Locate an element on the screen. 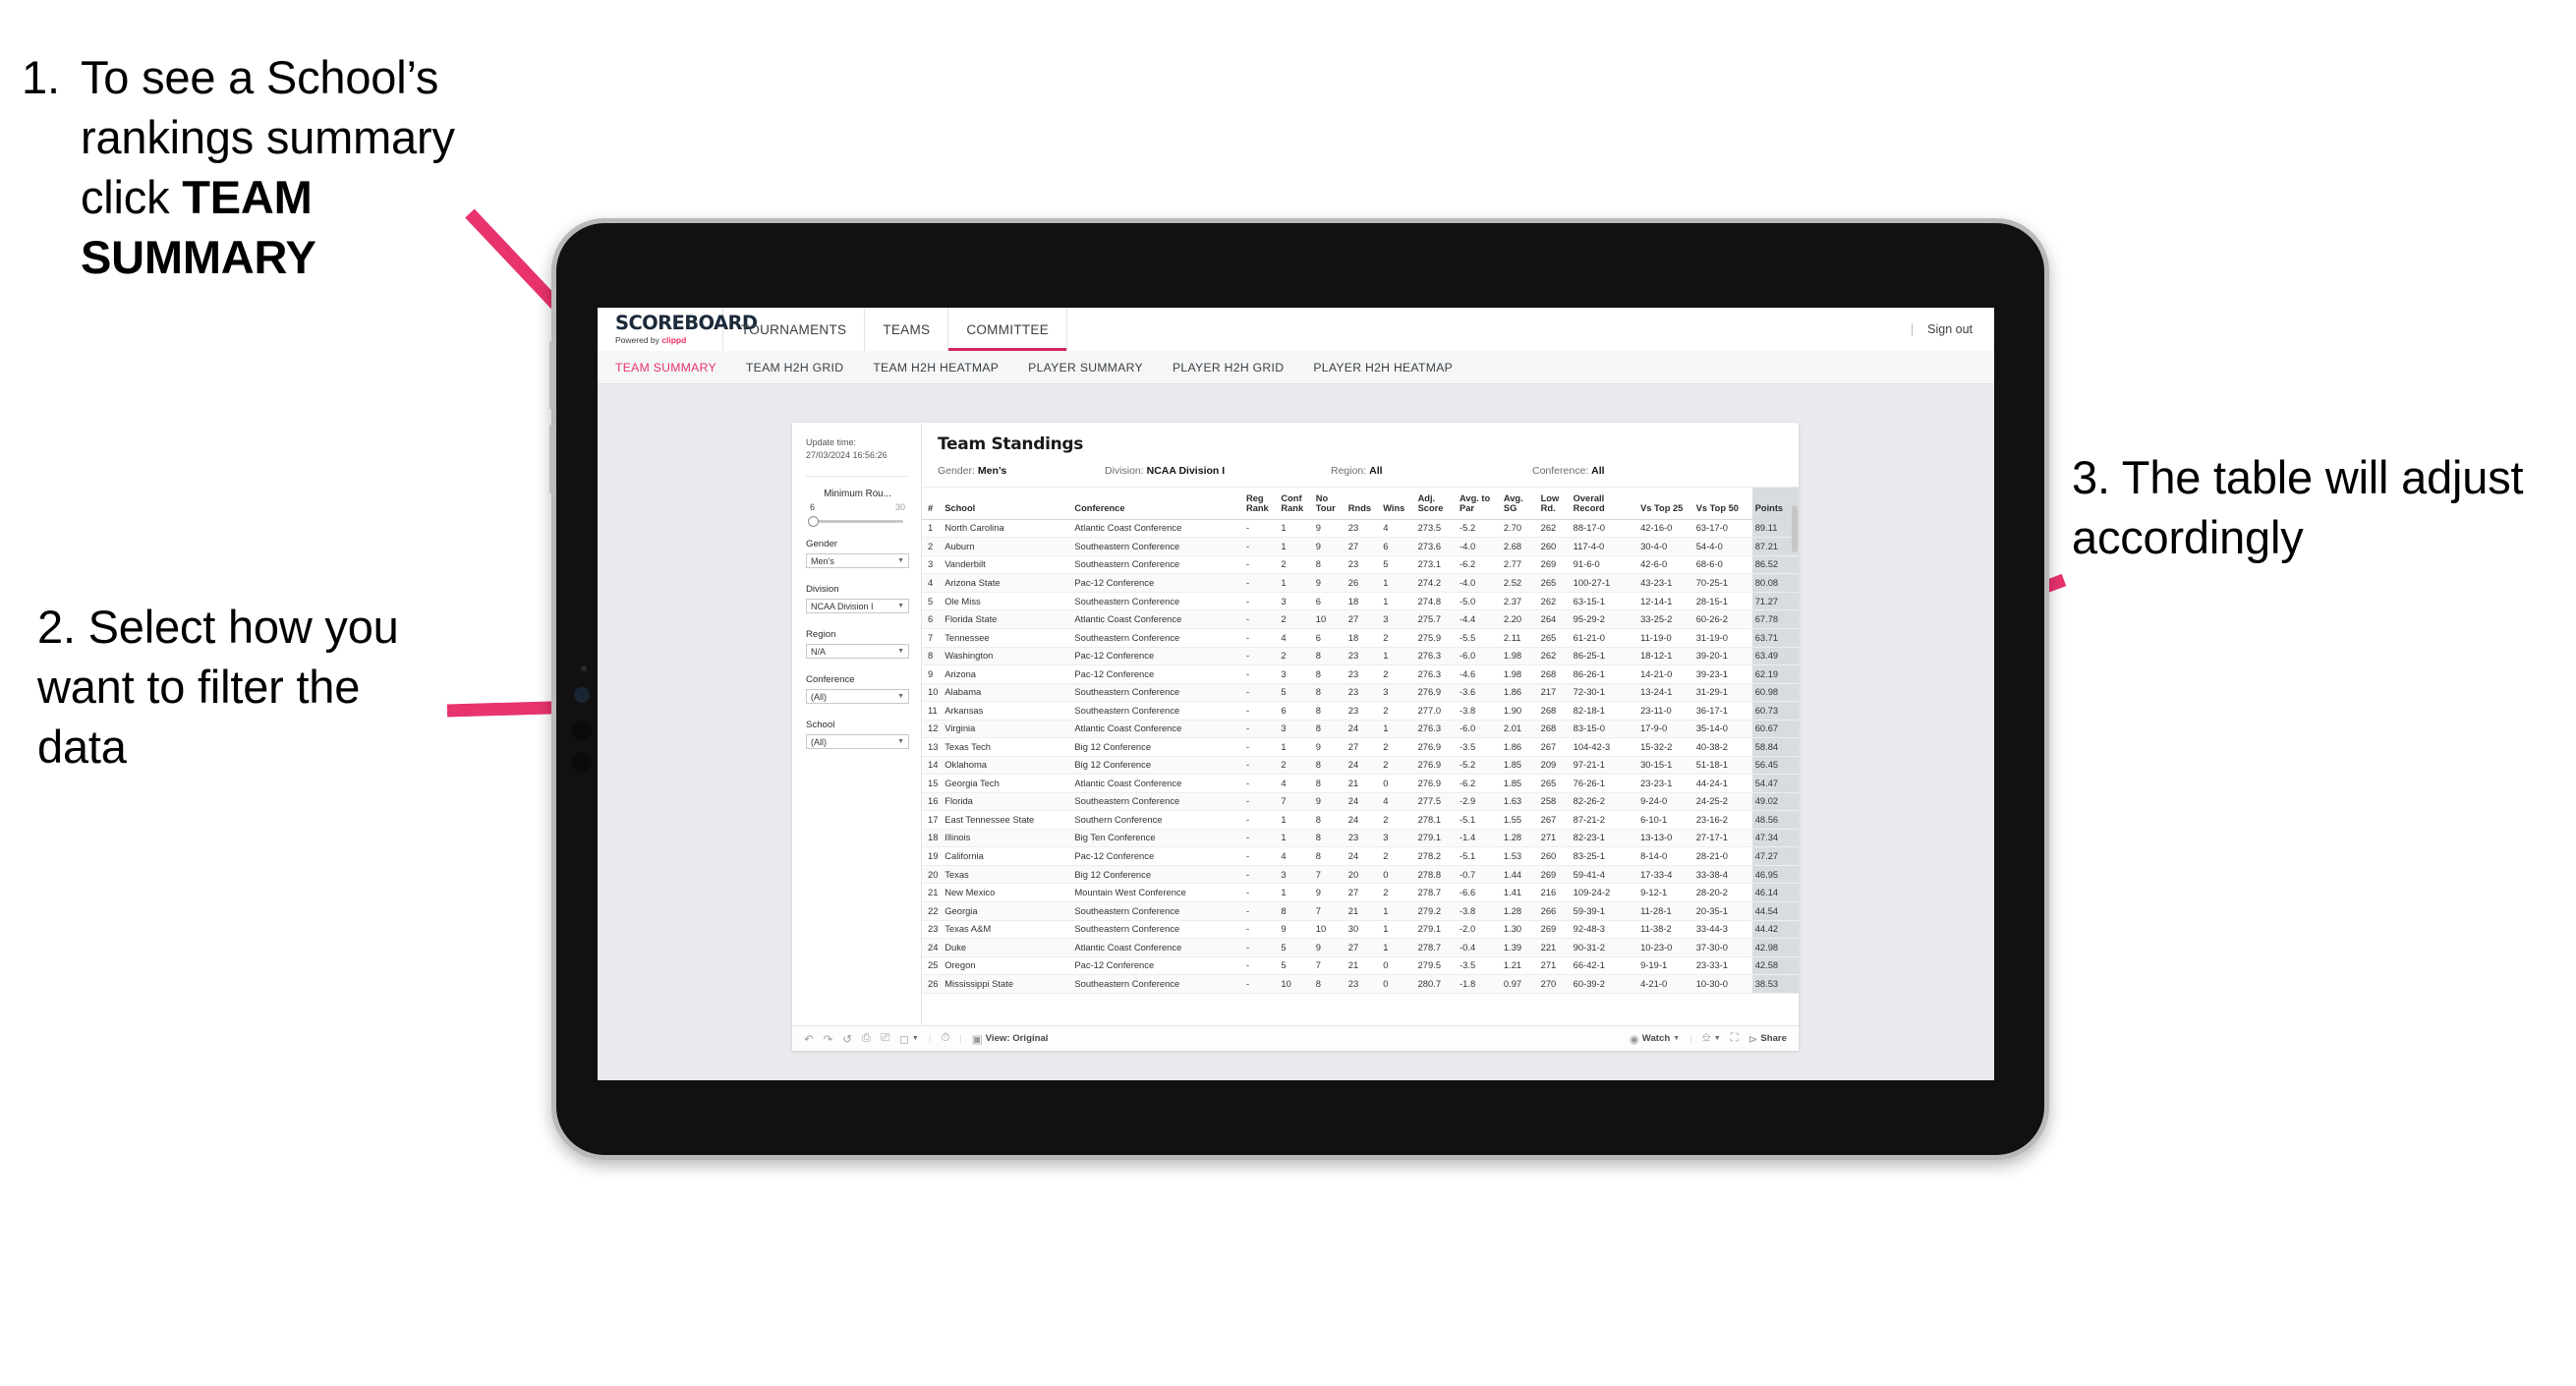 The image size is (2576, 1386). filter-conference-select: (All) ▼ is located at coordinates (858, 697).